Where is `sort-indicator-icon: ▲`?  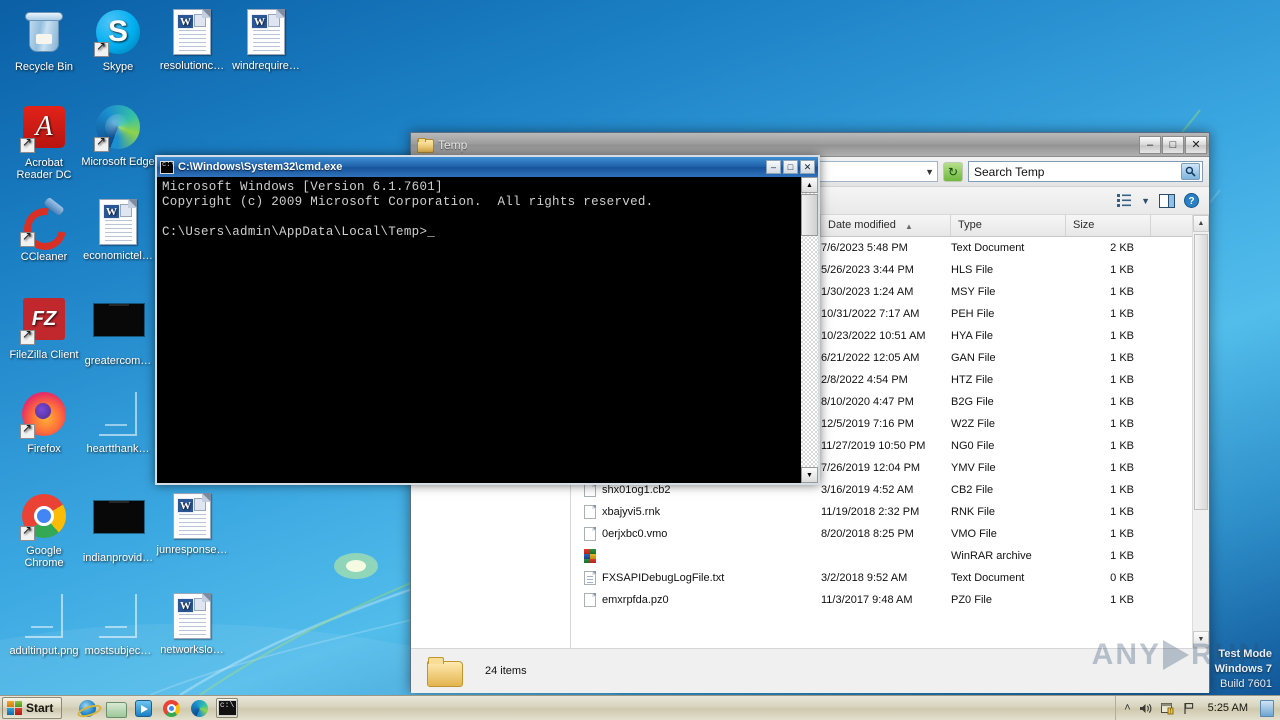
sort-indicator-icon: ▲ is located at coordinates (909, 226).